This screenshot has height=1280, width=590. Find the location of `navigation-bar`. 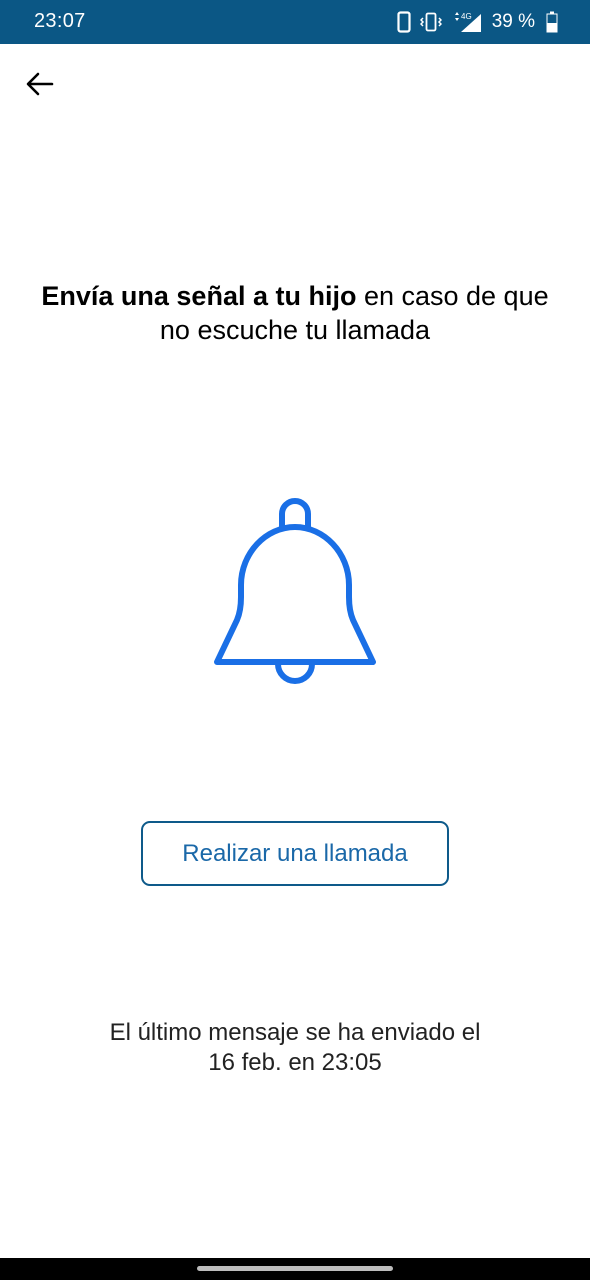

navigation-bar is located at coordinates (295, 1269).